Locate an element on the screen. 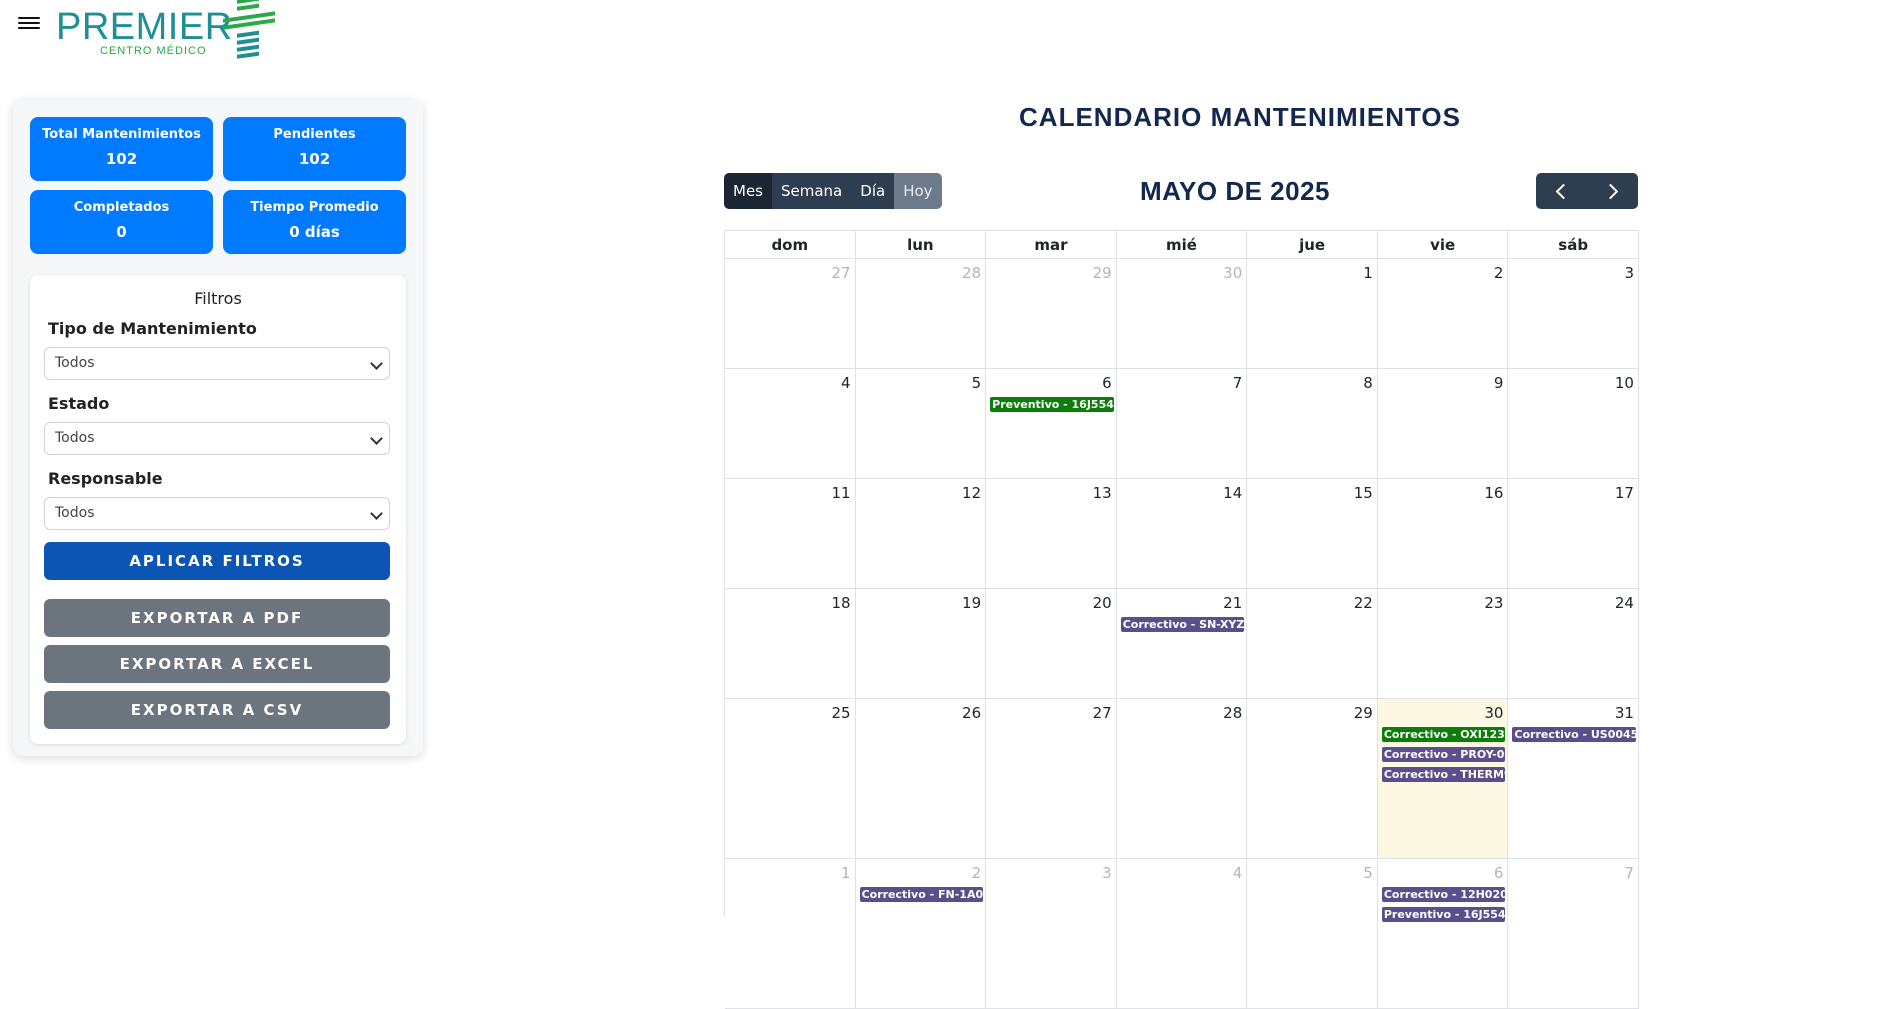 The width and height of the screenshot is (1898, 1009). day-number: 22 is located at coordinates (1363, 603).